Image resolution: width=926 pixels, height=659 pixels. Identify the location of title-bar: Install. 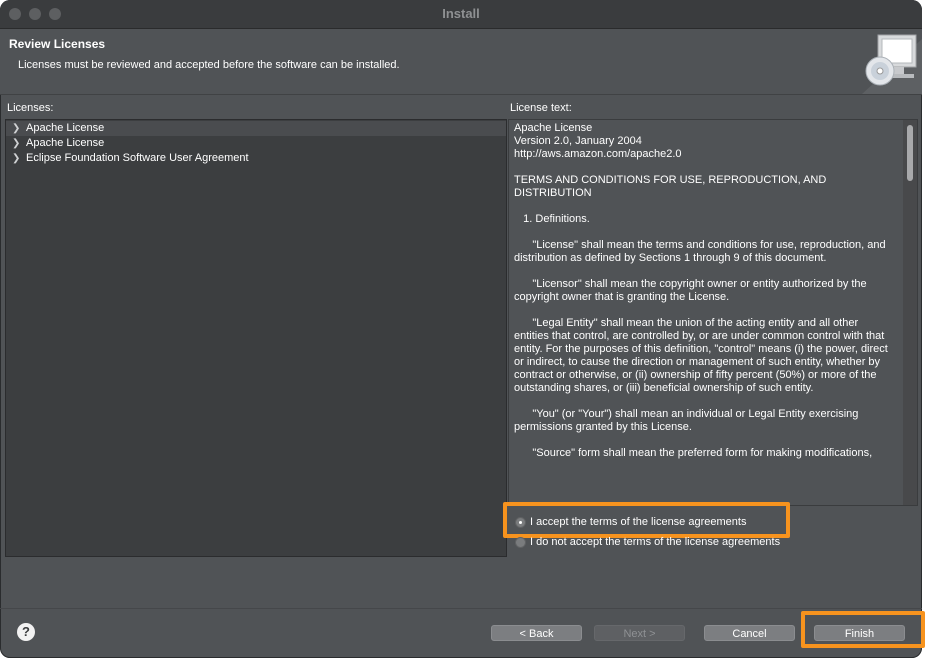
(461, 14).